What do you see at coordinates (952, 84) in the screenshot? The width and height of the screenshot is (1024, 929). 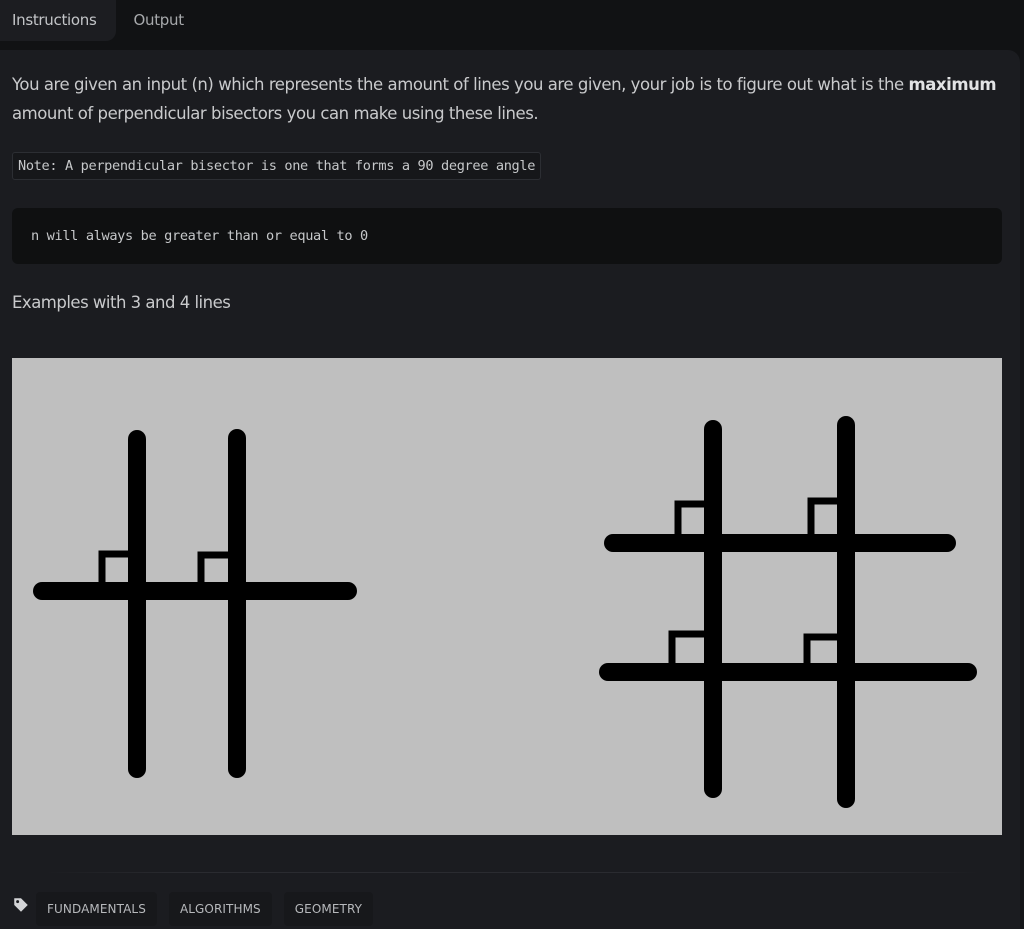 I see `description-bold: maximum` at bounding box center [952, 84].